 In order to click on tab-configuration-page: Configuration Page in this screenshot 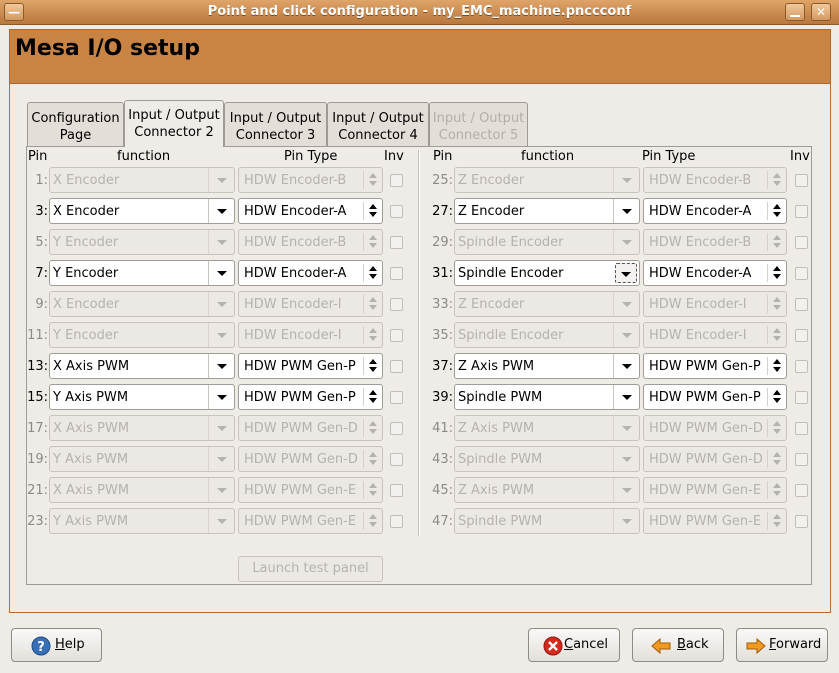, I will do `click(75, 124)`.